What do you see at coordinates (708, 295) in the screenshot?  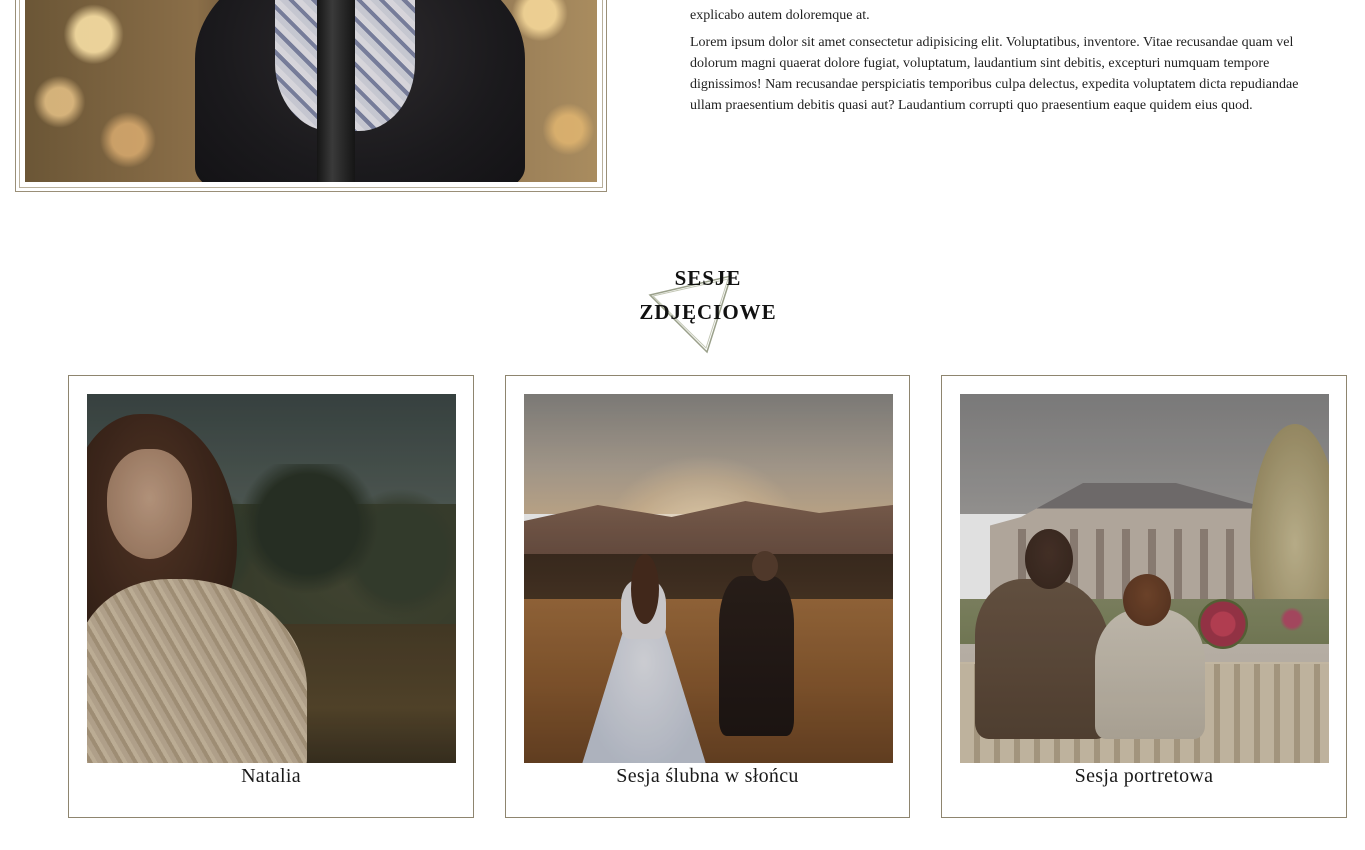 I see `section-title: SESJE ZDJĘCIOWE` at bounding box center [708, 295].